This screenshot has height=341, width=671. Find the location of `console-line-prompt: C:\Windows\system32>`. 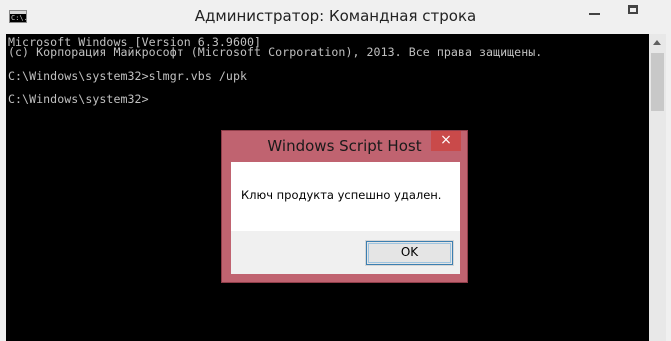

console-line-prompt: C:\Windows\system32> is located at coordinates (78, 99).